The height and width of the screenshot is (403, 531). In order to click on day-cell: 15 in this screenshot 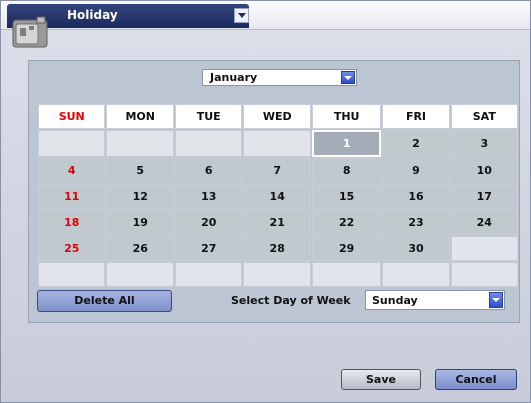, I will do `click(346, 196)`.